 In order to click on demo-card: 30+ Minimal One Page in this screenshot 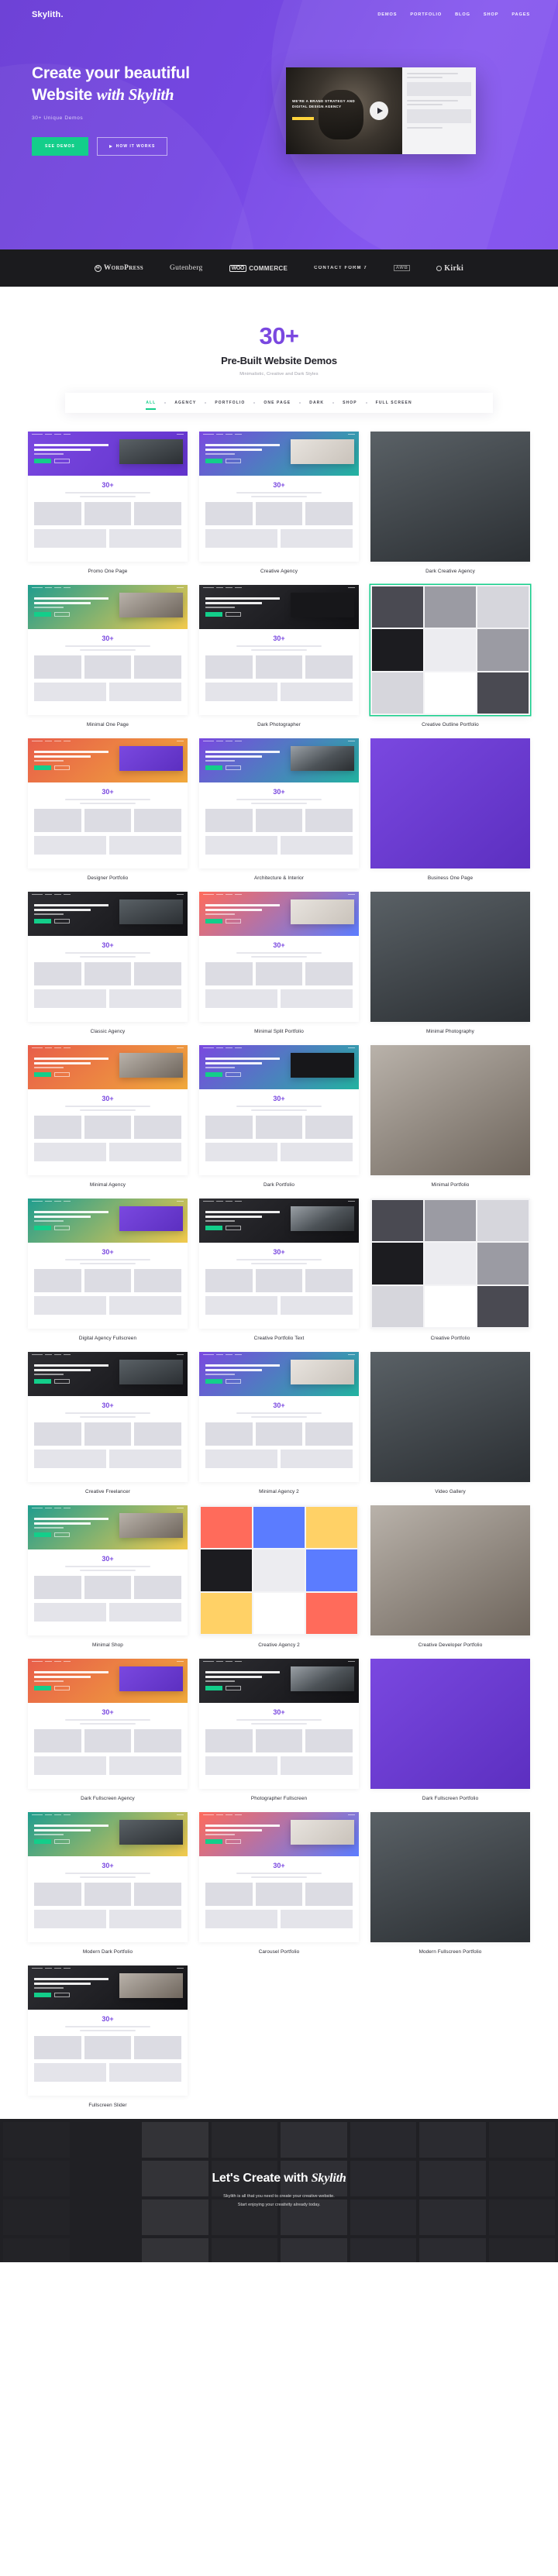, I will do `click(108, 656)`.